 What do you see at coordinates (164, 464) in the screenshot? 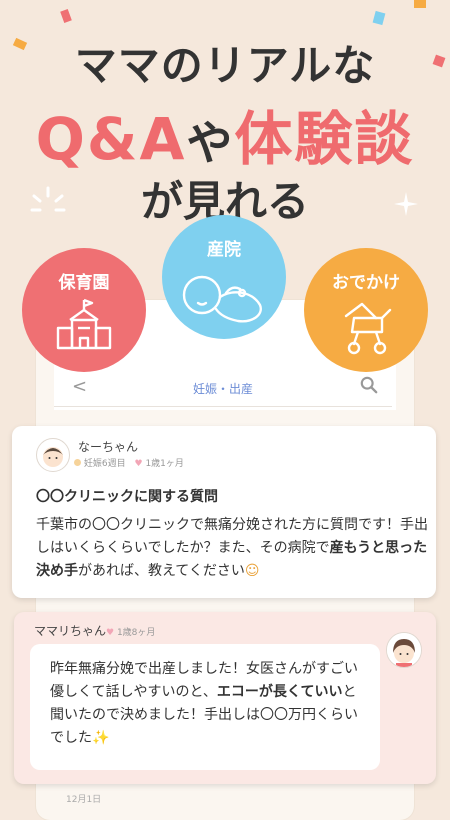
I see `child-age: 1歳1ヶ月` at bounding box center [164, 464].